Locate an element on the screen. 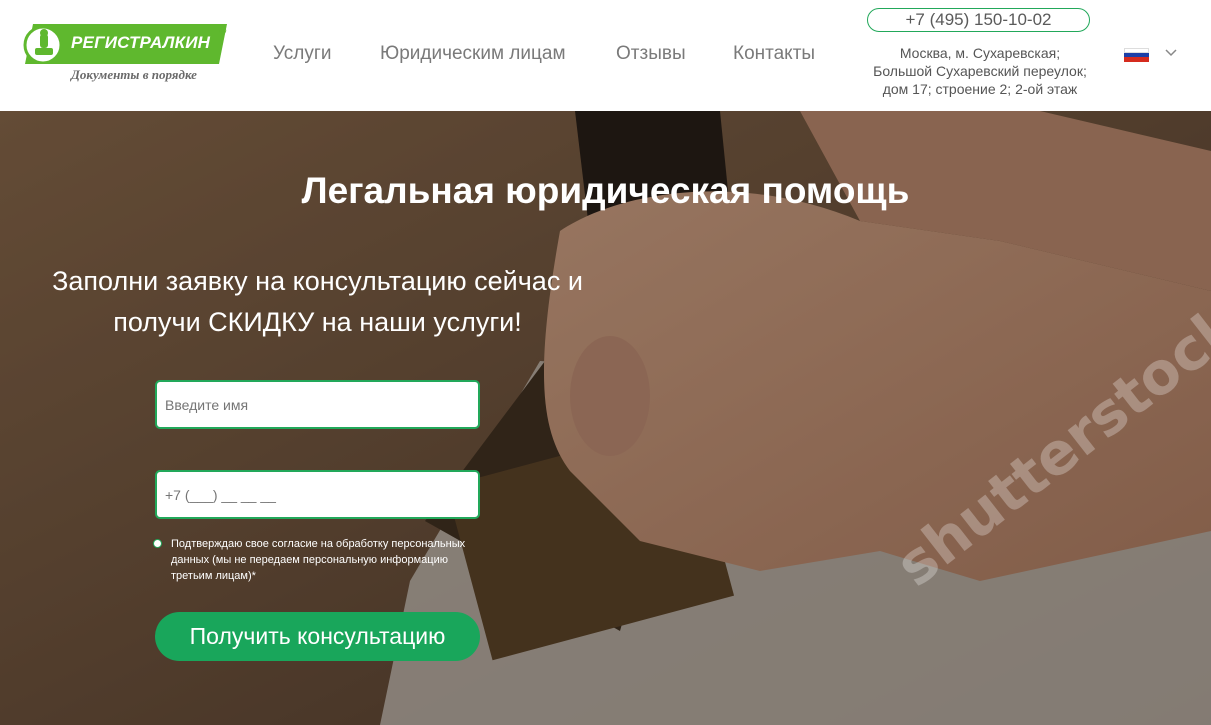 The image size is (1211, 725). hero-title: Легальная юридическая помощь is located at coordinates (605, 190).